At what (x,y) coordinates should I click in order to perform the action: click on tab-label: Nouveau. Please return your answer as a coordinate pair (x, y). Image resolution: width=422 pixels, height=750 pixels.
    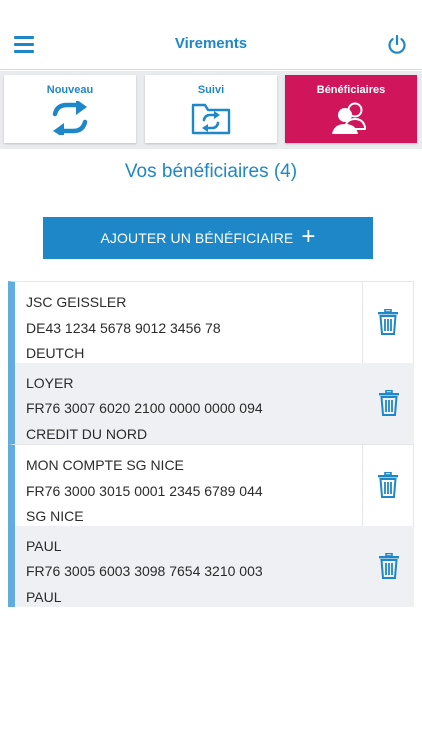
    Looking at the image, I should click on (70, 90).